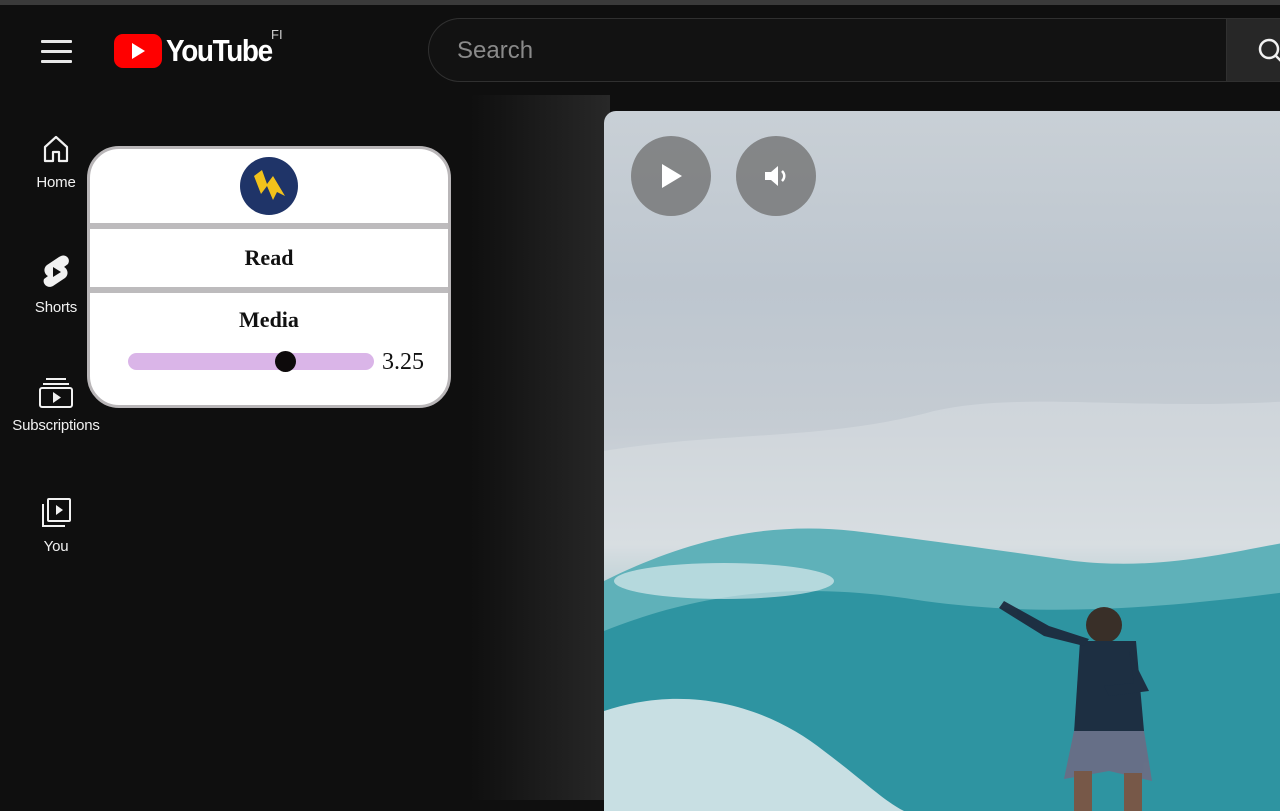  Describe the element at coordinates (251, 361) in the screenshot. I see `speed-slider` at that location.